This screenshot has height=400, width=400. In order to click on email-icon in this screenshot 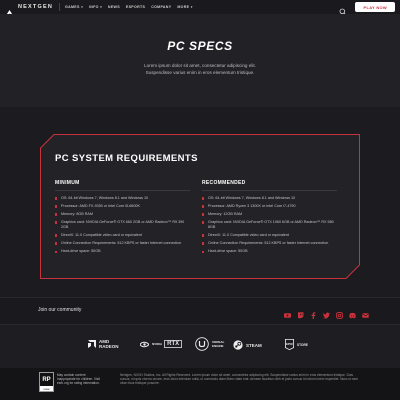, I will do `click(365, 312)`.